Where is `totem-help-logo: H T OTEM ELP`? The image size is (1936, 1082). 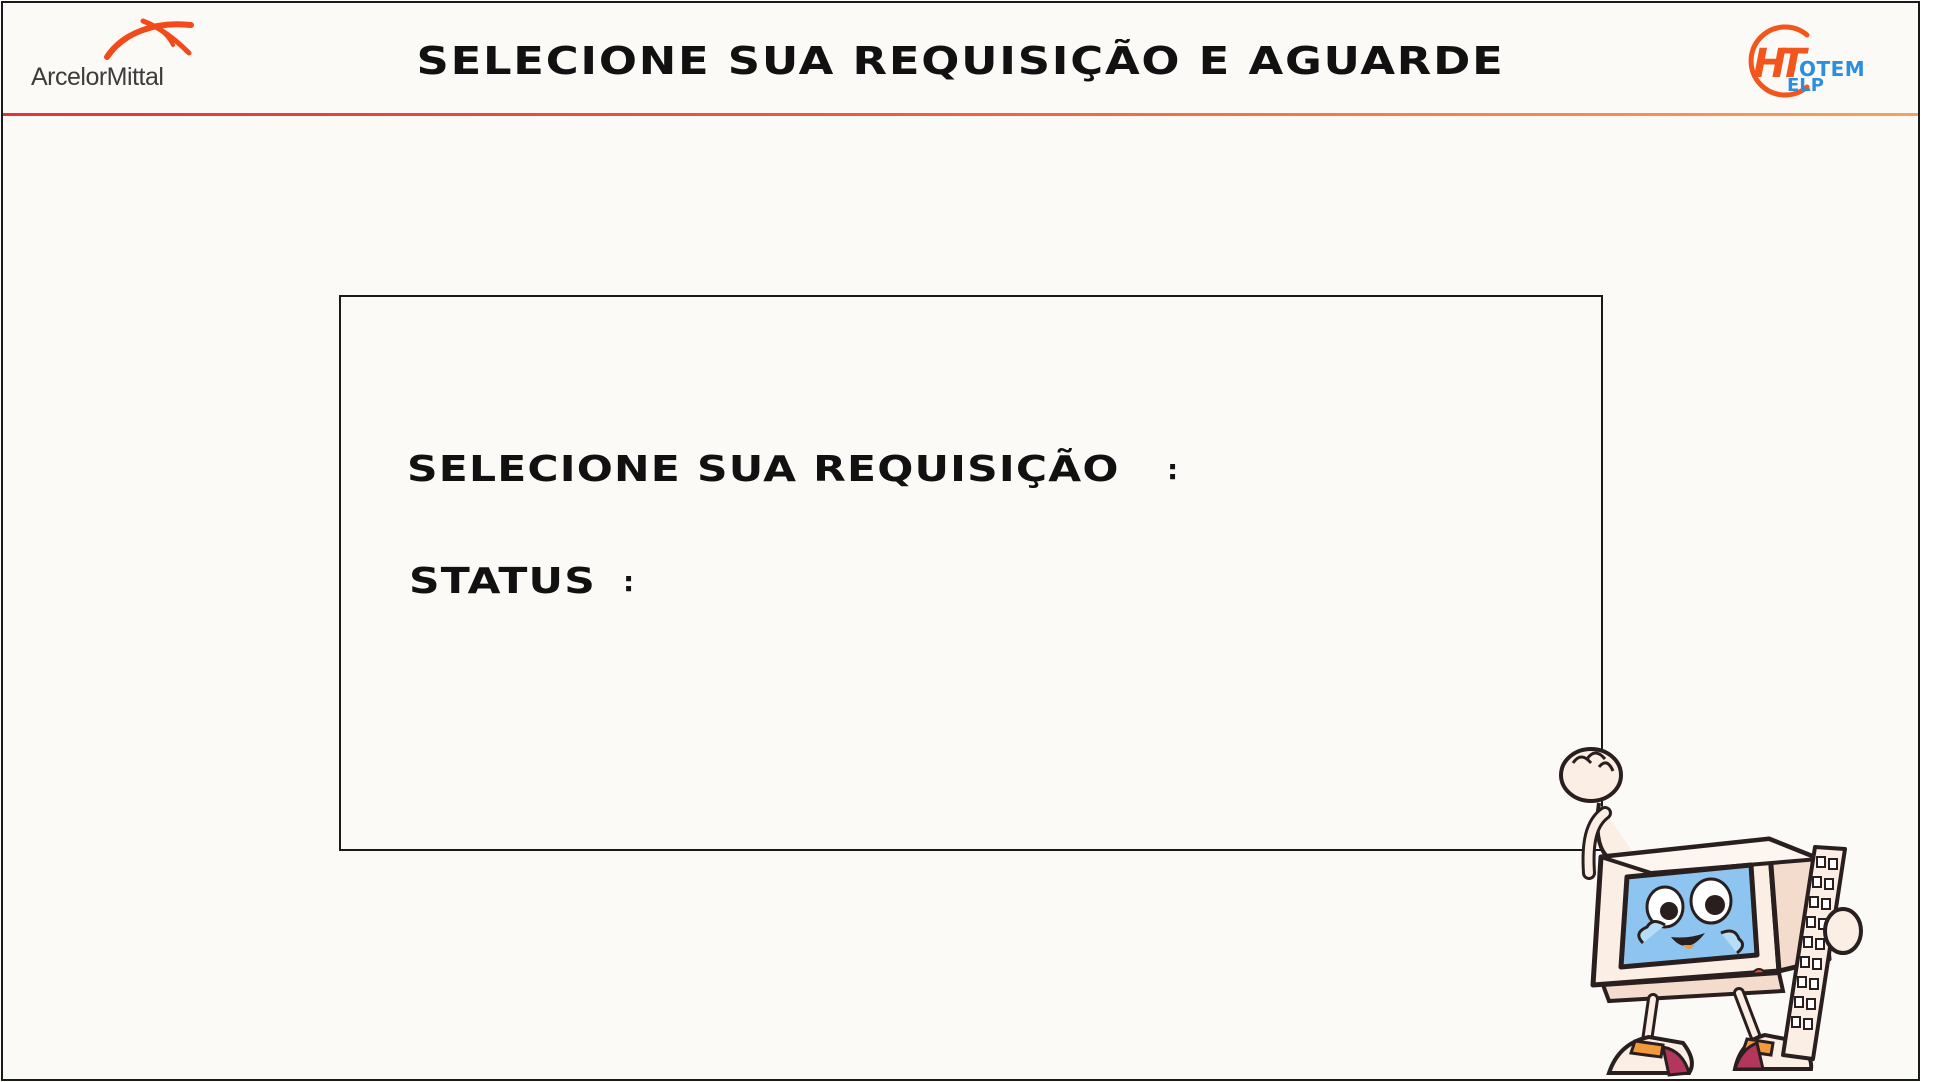 totem-help-logo: H T OTEM ELP is located at coordinates (1811, 61).